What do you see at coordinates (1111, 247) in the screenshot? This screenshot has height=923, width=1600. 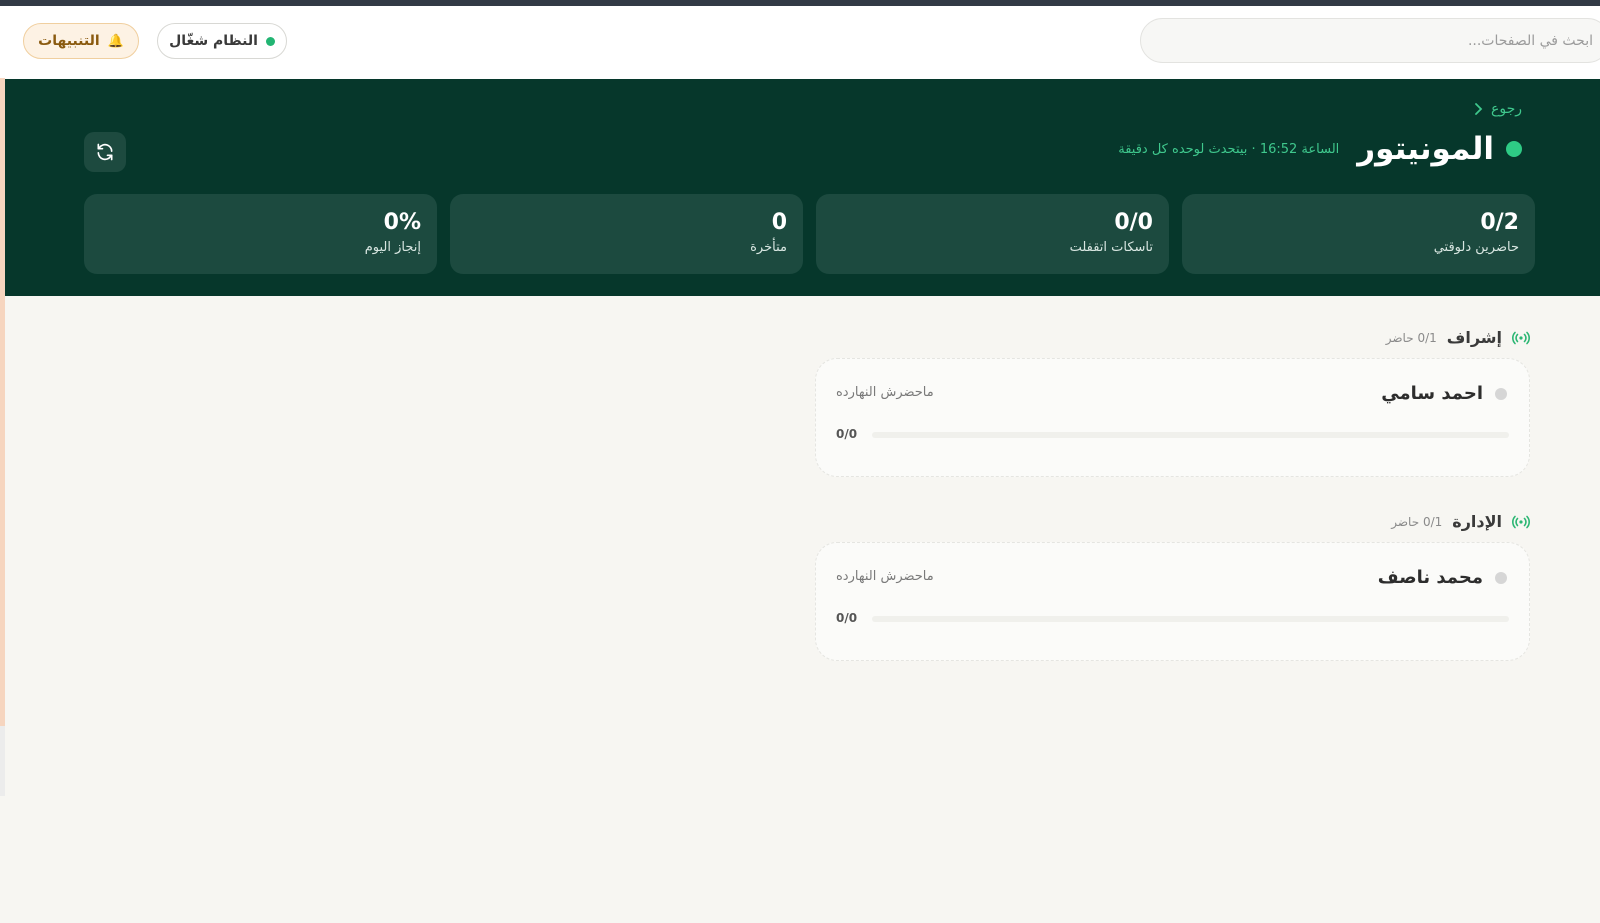 I see `stat-label: تاسكات اتقفلت` at bounding box center [1111, 247].